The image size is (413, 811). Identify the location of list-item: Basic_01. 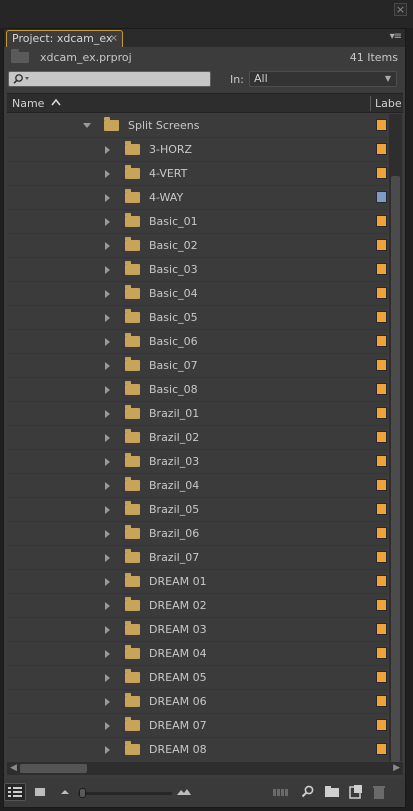
(197, 222).